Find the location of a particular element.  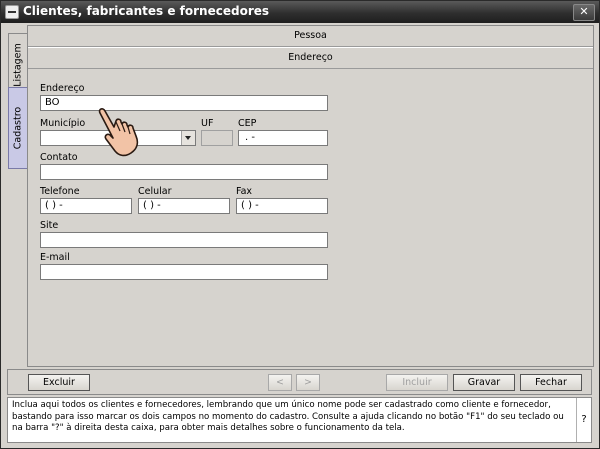

contato-field is located at coordinates (184, 172).